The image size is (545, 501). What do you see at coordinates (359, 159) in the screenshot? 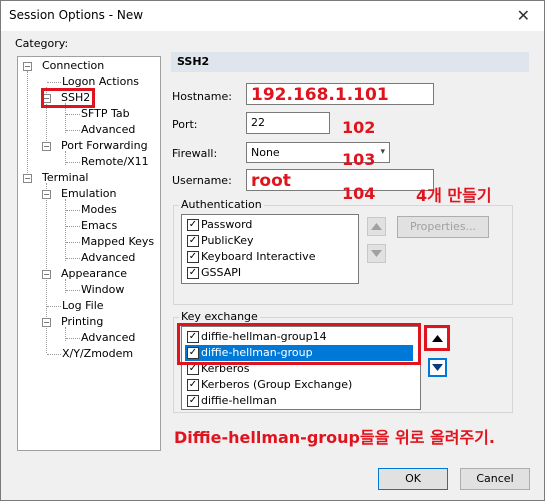
I see `firewall-annotation: 103` at bounding box center [359, 159].